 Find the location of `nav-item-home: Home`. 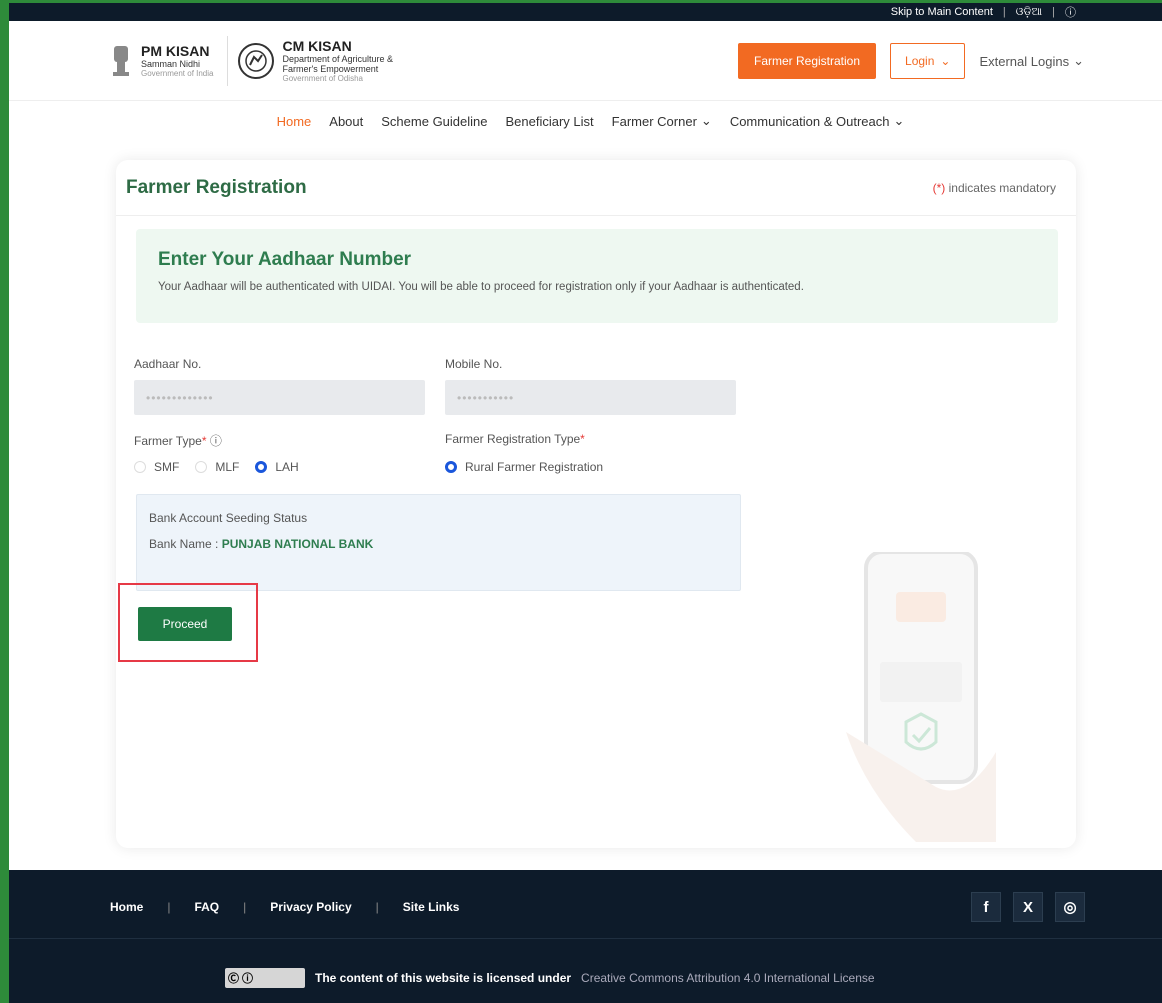

nav-item-home: Home is located at coordinates (294, 121).